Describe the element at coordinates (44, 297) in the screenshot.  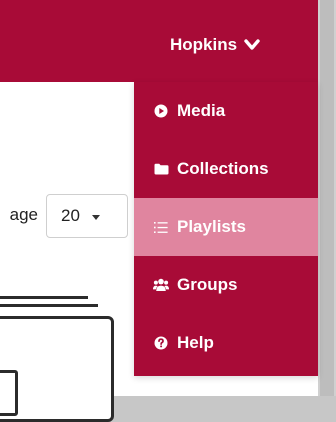
I see `stack-line-top` at that location.